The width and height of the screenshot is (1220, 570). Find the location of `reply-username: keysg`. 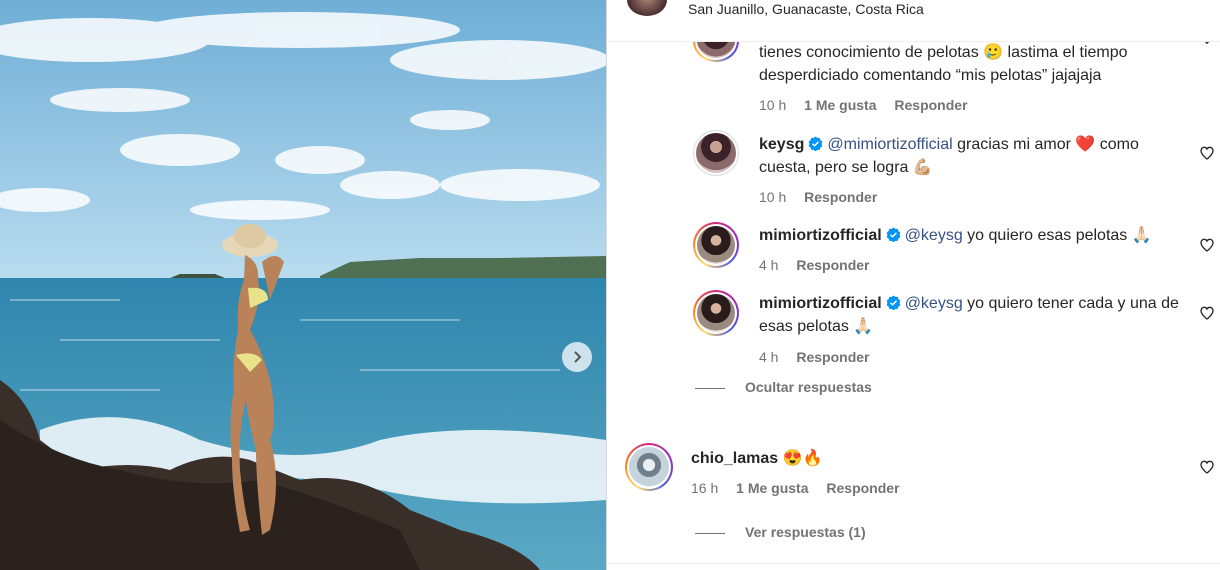

reply-username: keysg is located at coordinates (781, 144).